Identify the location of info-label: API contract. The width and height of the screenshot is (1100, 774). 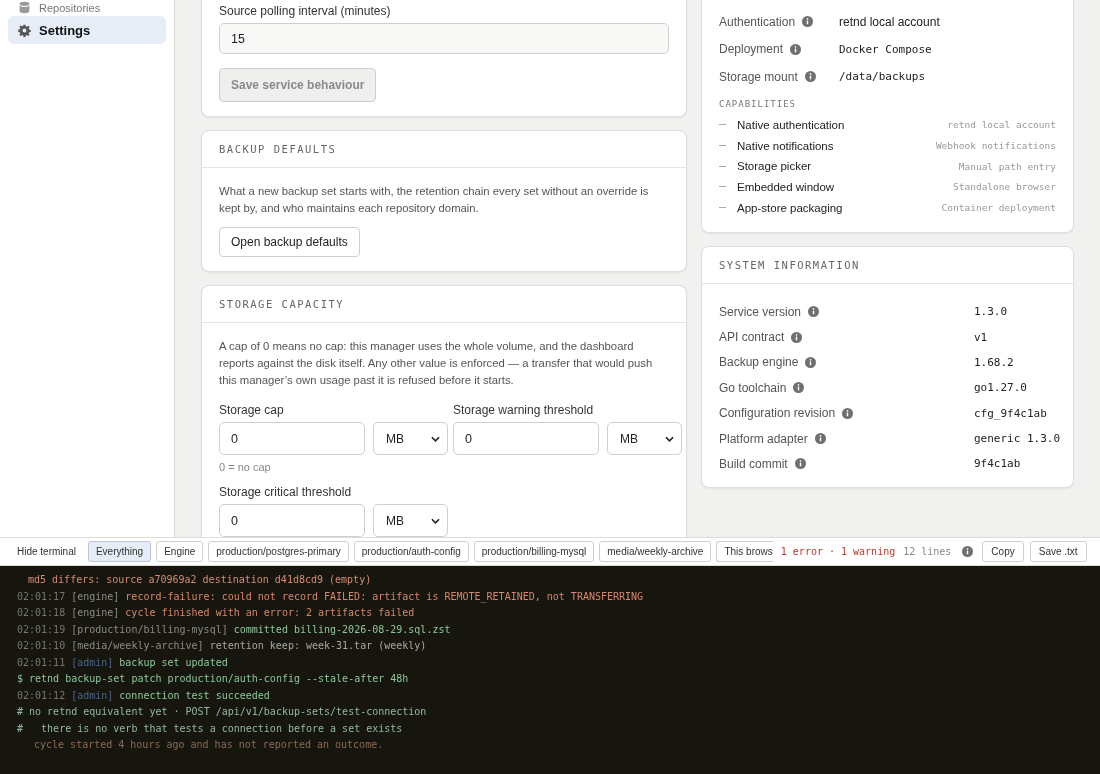
(752, 337).